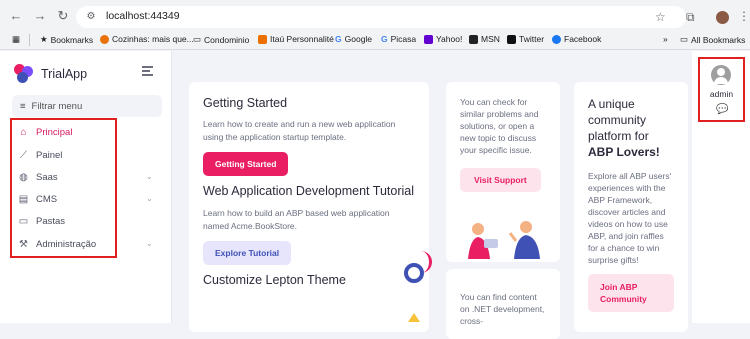 The height and width of the screenshot is (339, 750). What do you see at coordinates (23, 177) in the screenshot?
I see `globe-icon: ◍` at bounding box center [23, 177].